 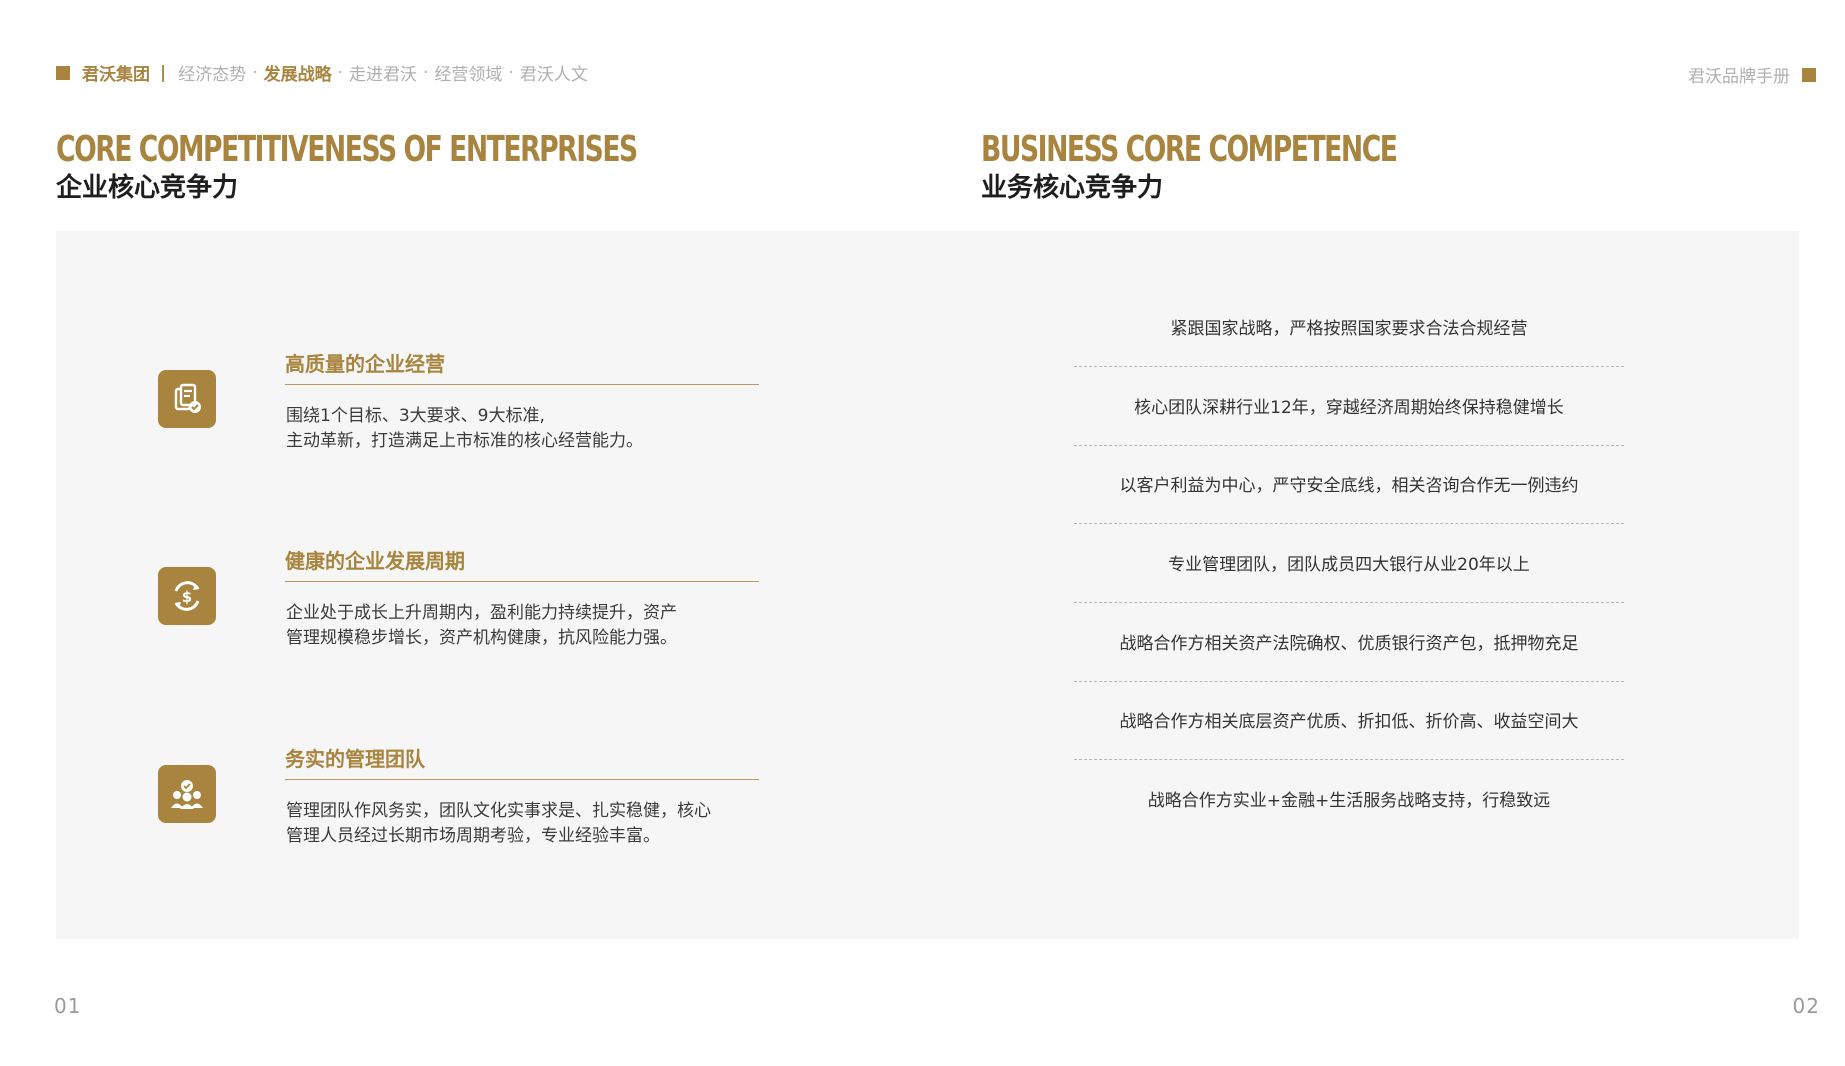 What do you see at coordinates (1349, 643) in the screenshot?
I see `list-item-text: 战略合作方相关资产法院确权、优质银行资产包，抵押物充足` at bounding box center [1349, 643].